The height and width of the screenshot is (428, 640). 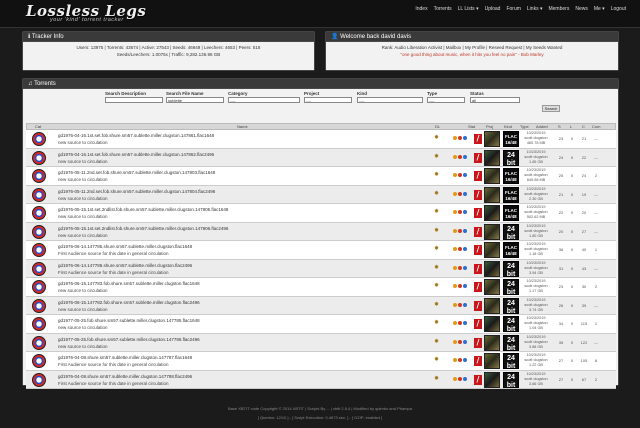 I want to click on completed-count: 105, so click(x=584, y=360).